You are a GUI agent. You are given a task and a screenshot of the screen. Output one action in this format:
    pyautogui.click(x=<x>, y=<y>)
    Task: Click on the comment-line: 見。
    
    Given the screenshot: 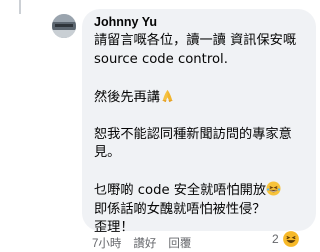 What is the action you would take?
    pyautogui.click(x=107, y=152)
    